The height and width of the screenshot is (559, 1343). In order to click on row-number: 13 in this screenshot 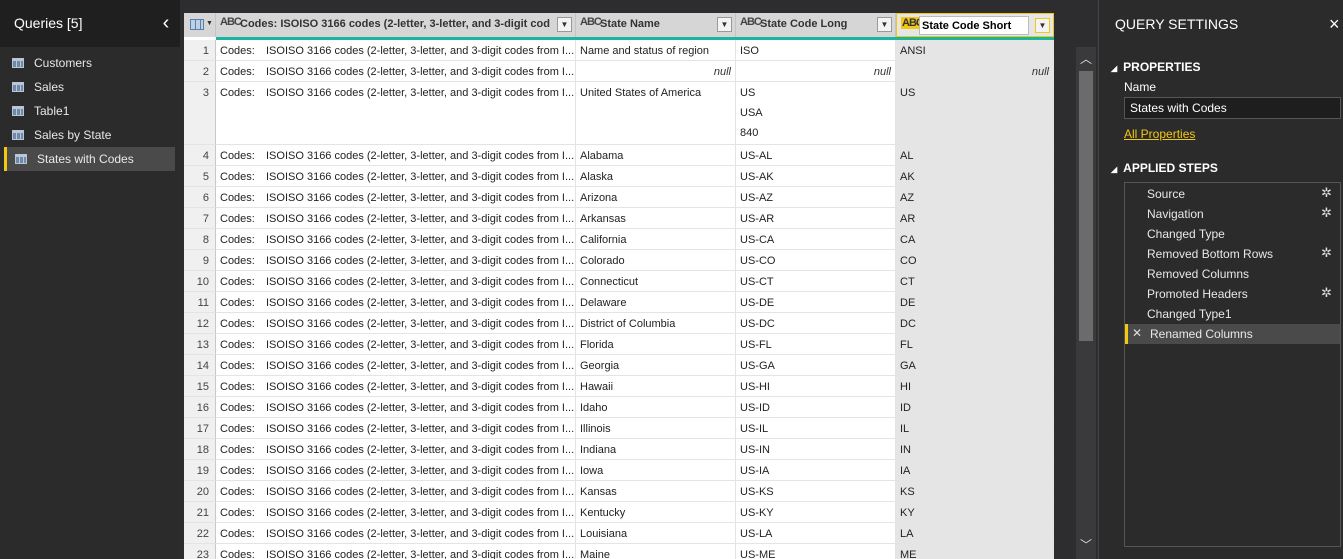, I will do `click(200, 344)`.